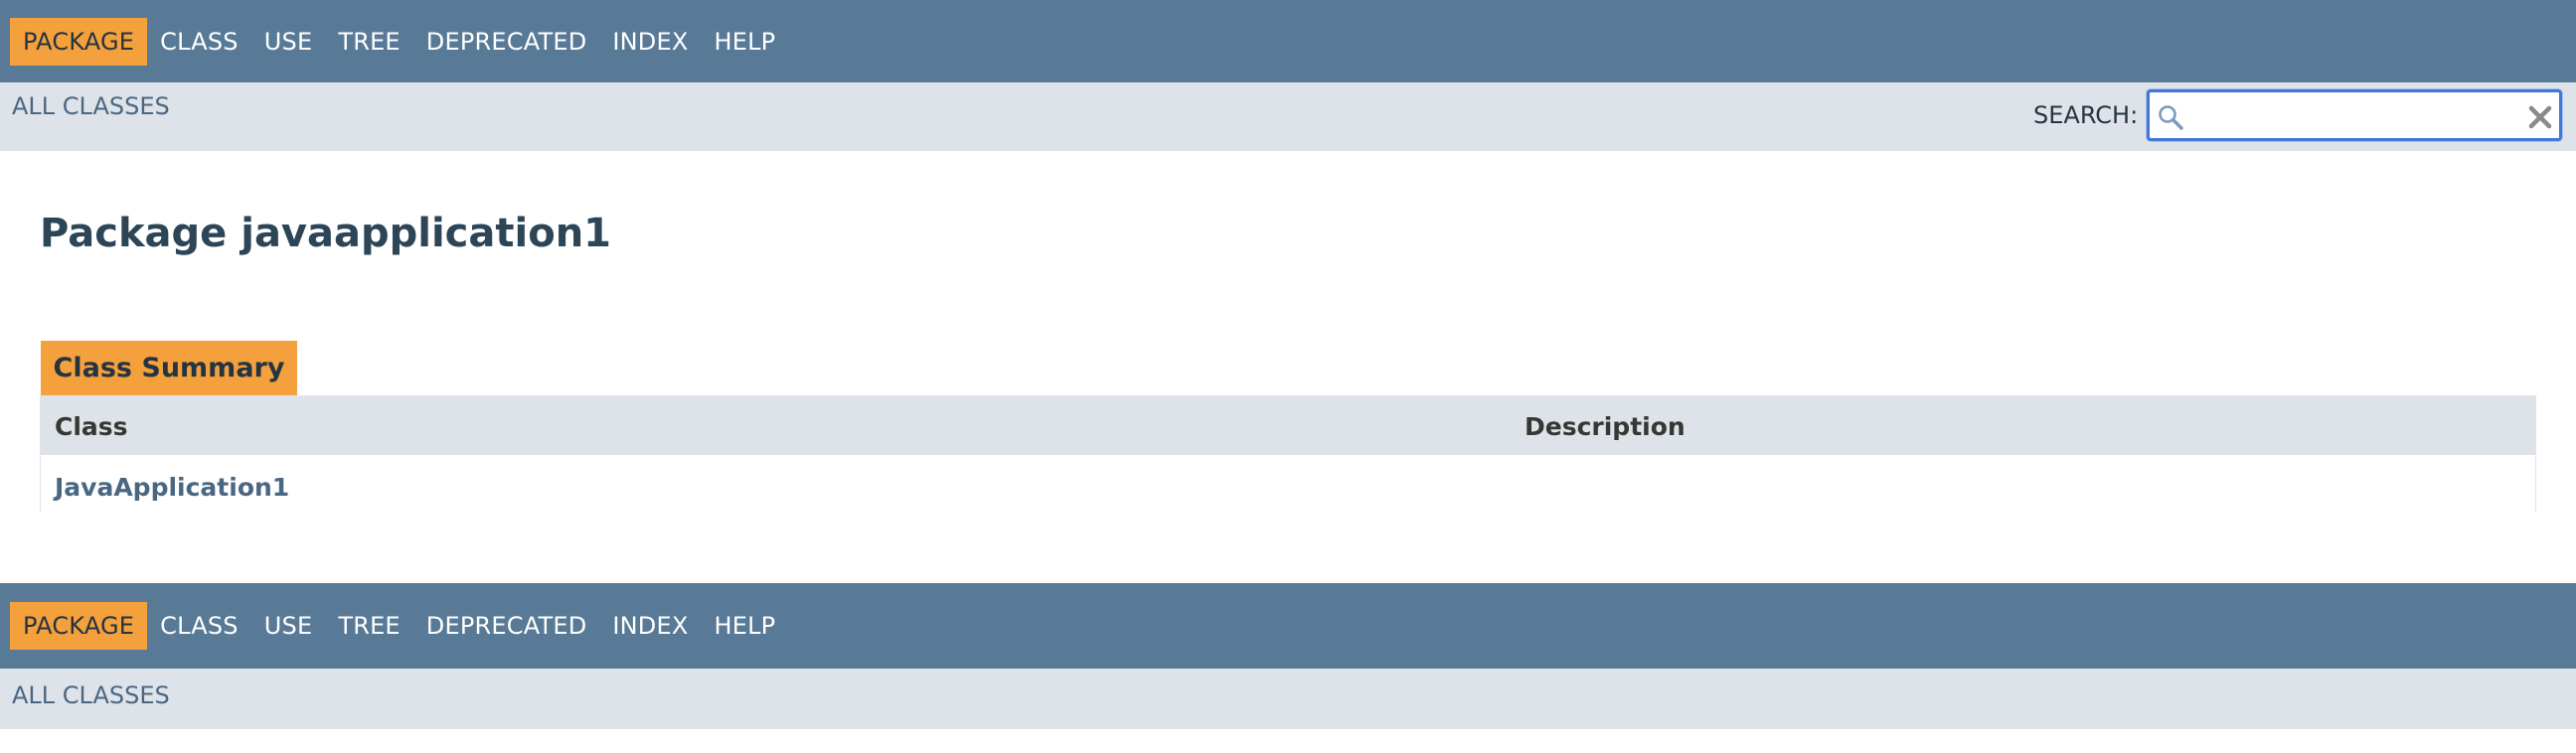  I want to click on column-header-description: Description, so click(1605, 426).